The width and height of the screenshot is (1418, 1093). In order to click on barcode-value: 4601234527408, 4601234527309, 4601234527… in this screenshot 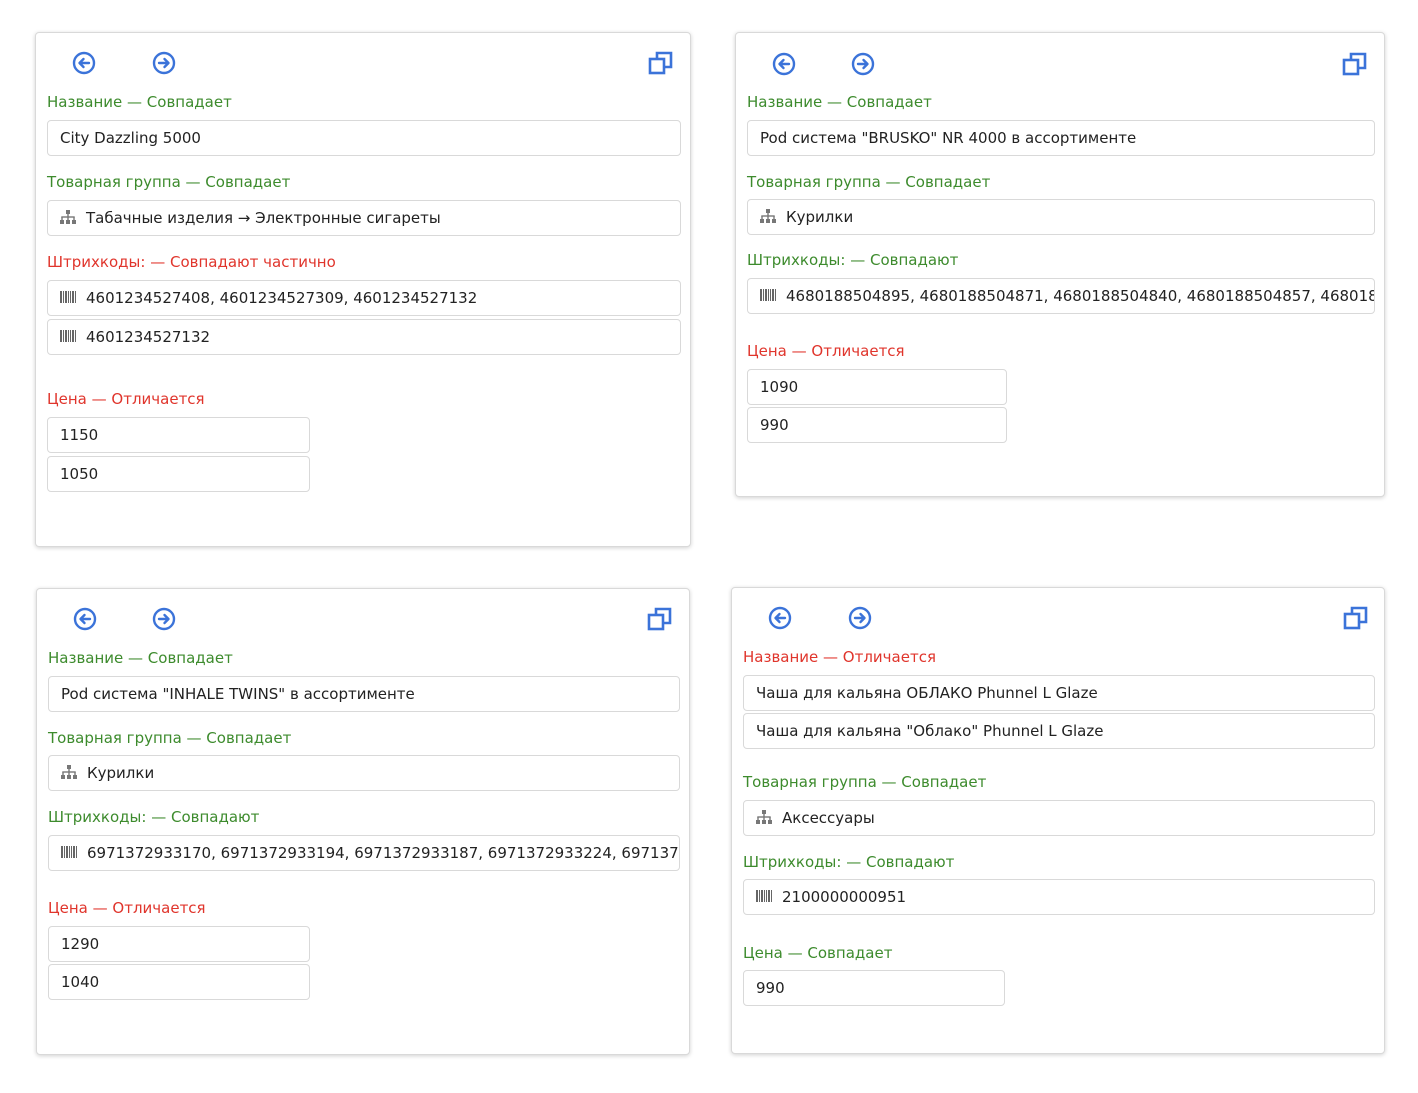, I will do `click(282, 298)`.